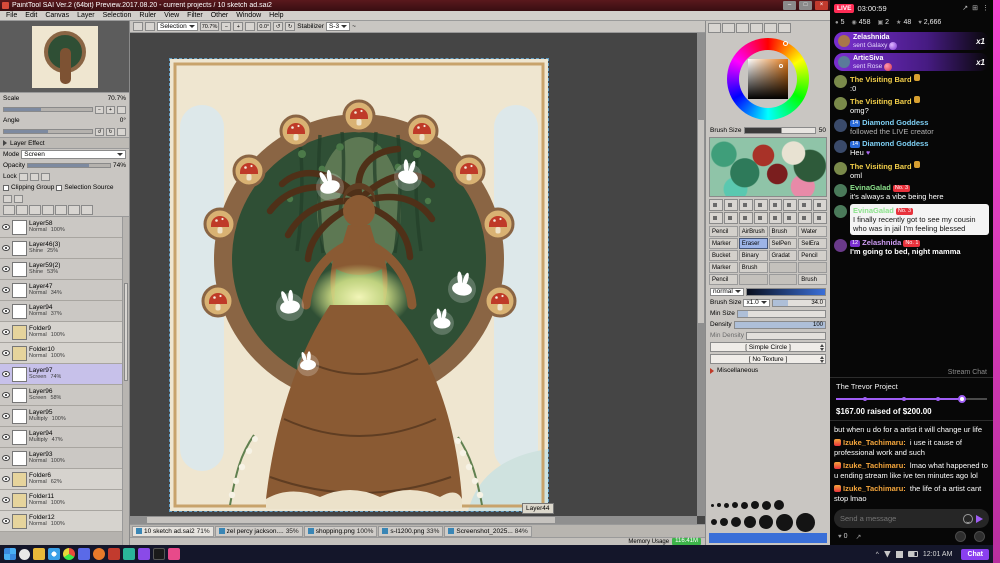 The width and height of the screenshot is (1000, 563). Describe the element at coordinates (753, 243) in the screenshot. I see `tool-eraser-selected: Eraser` at that location.